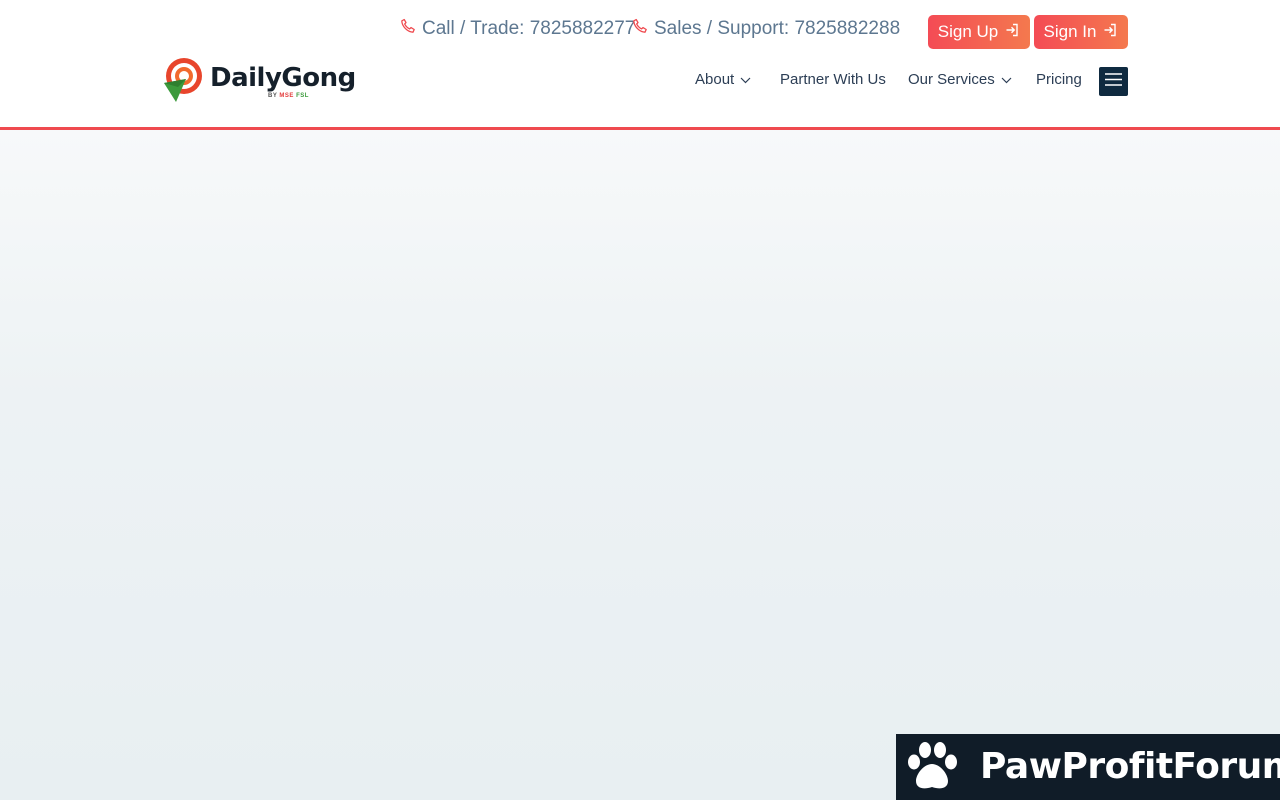  What do you see at coordinates (777, 28) in the screenshot?
I see `sales-support-text: Sales / Support: 7825882288` at bounding box center [777, 28].